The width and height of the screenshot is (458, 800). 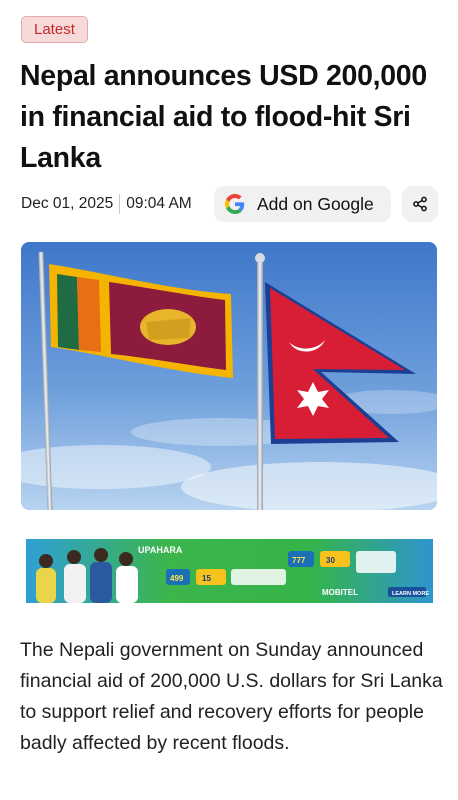 I want to click on share-icon, so click(x=420, y=204).